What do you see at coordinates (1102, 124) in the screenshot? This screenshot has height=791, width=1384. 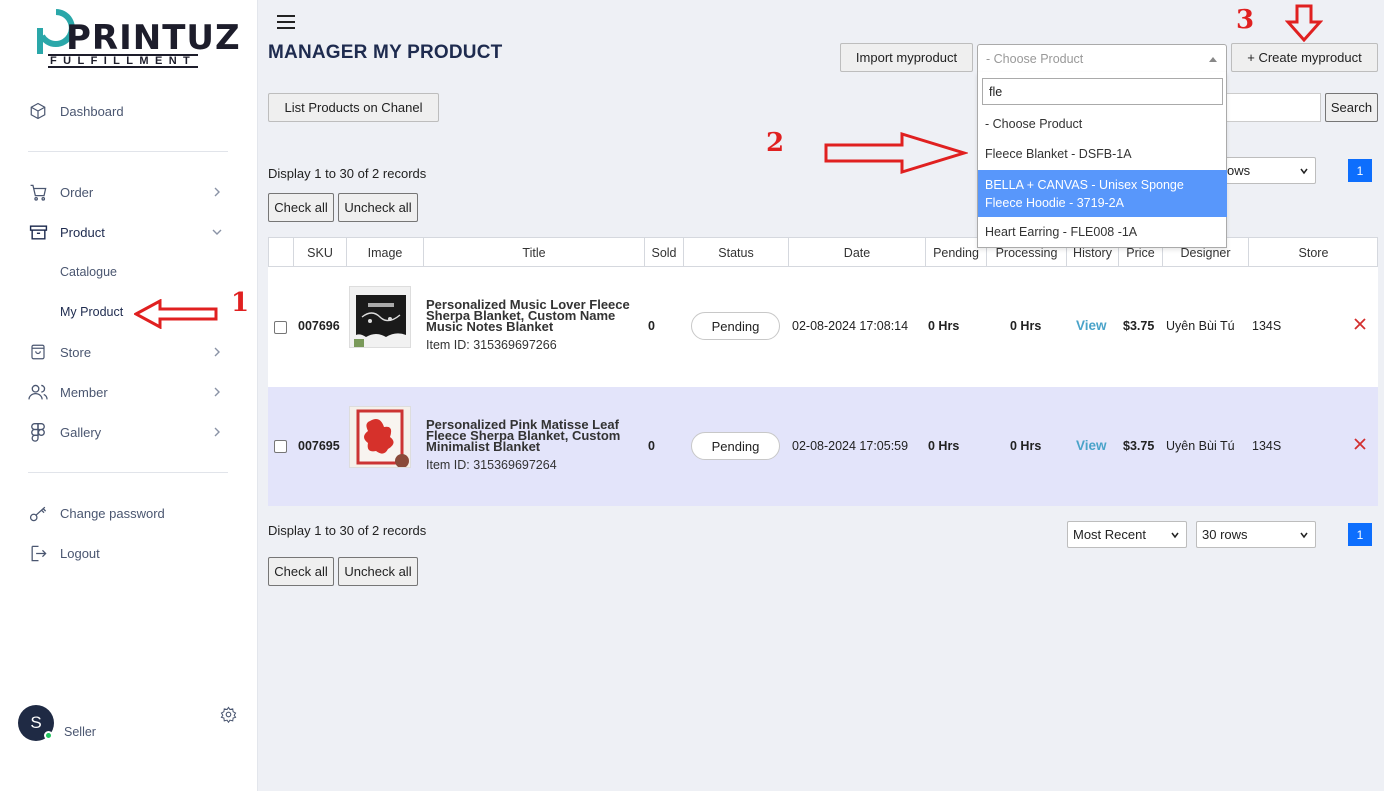 I see `dropdown-option: - Choose Product` at bounding box center [1102, 124].